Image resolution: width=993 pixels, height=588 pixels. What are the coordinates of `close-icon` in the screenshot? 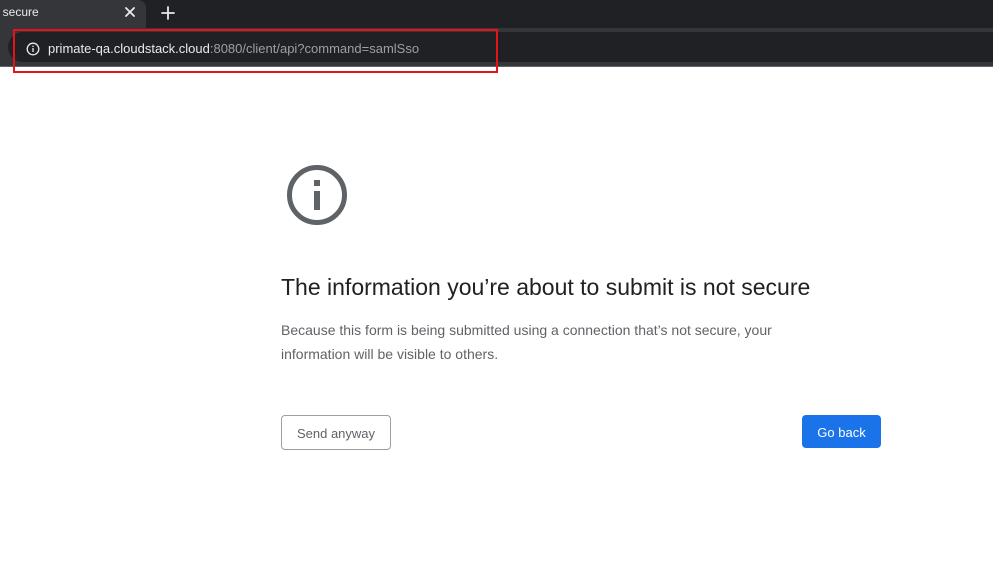 It's located at (130, 12).